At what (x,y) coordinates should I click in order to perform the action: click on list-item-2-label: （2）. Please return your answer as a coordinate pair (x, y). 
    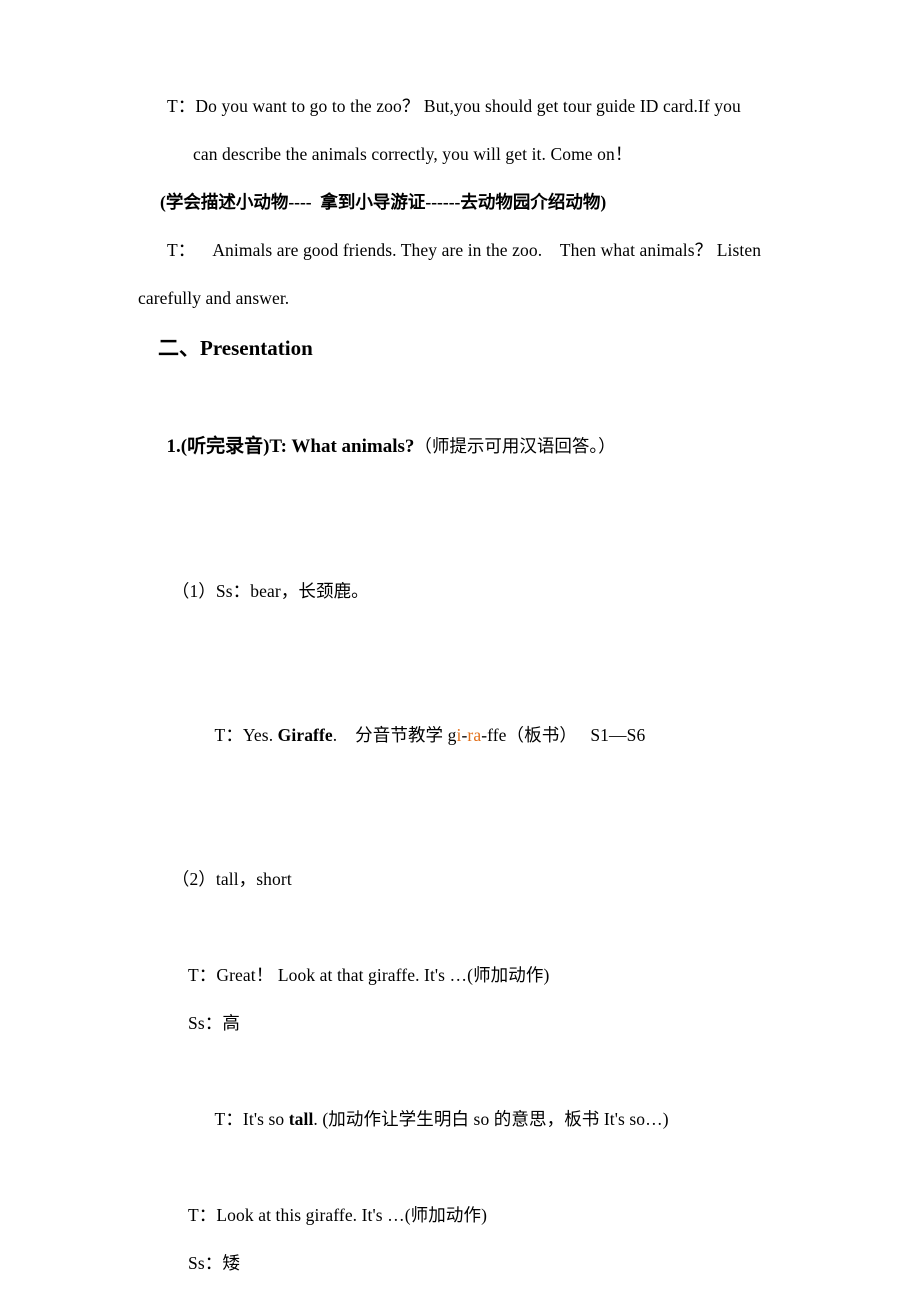
    Looking at the image, I should click on (193, 879).